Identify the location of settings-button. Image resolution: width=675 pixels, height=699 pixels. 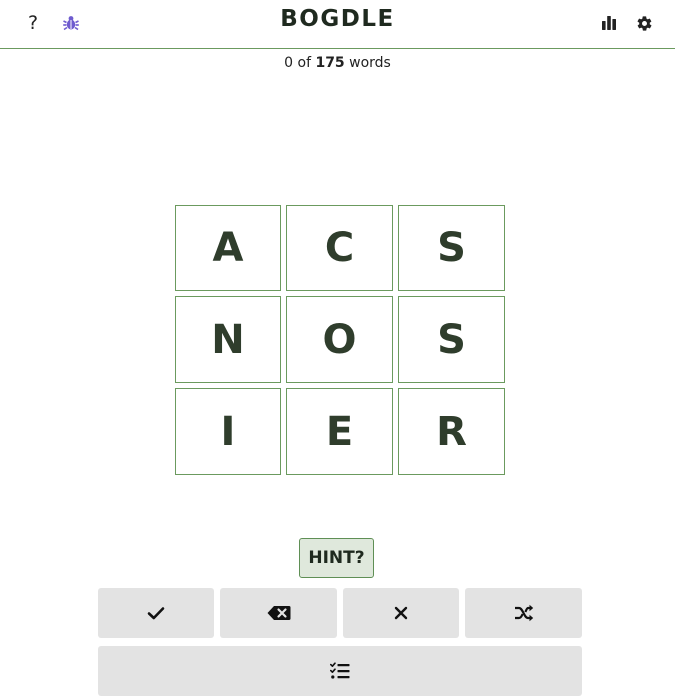
(644, 23).